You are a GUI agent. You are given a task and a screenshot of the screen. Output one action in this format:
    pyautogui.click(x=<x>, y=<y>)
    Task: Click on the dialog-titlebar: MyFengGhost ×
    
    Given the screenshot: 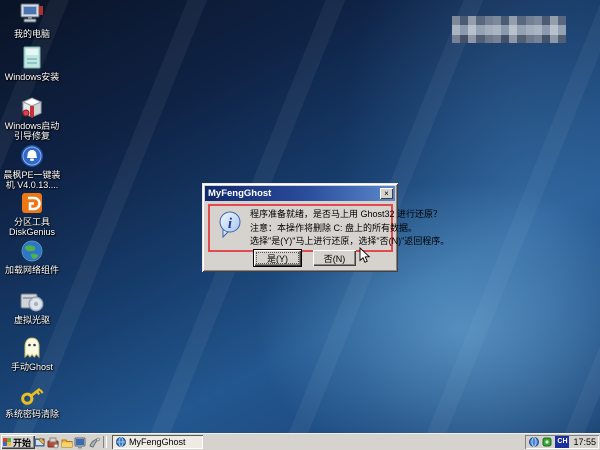 What is the action you would take?
    pyautogui.click(x=300, y=193)
    